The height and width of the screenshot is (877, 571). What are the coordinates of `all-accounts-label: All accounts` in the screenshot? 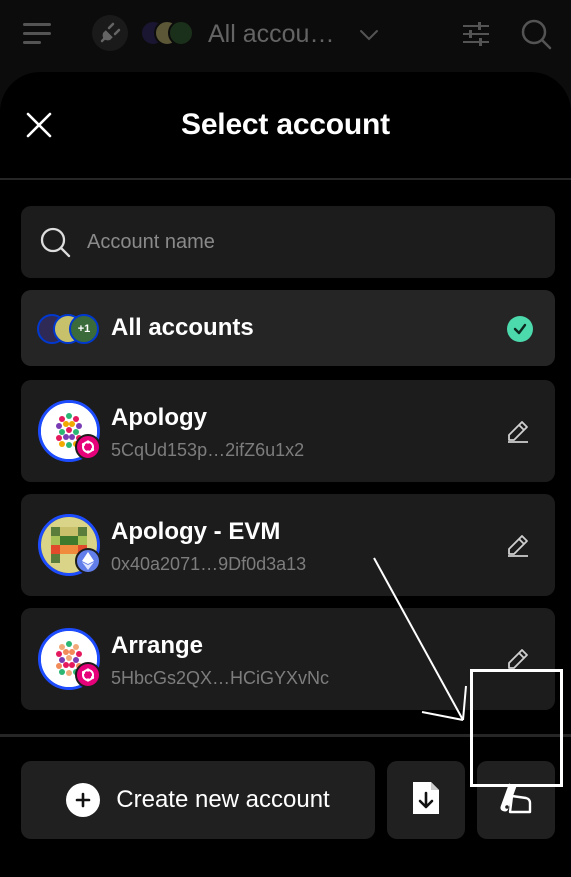 It's located at (182, 327).